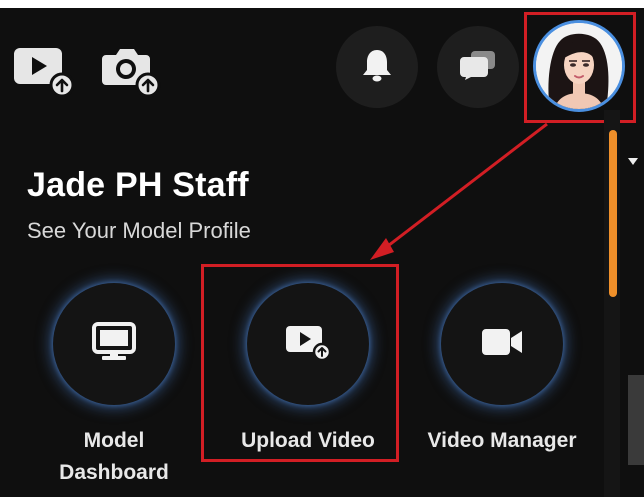 The width and height of the screenshot is (644, 497). Describe the element at coordinates (139, 231) in the screenshot. I see `see-profile-link: See Your Model Profile` at that location.